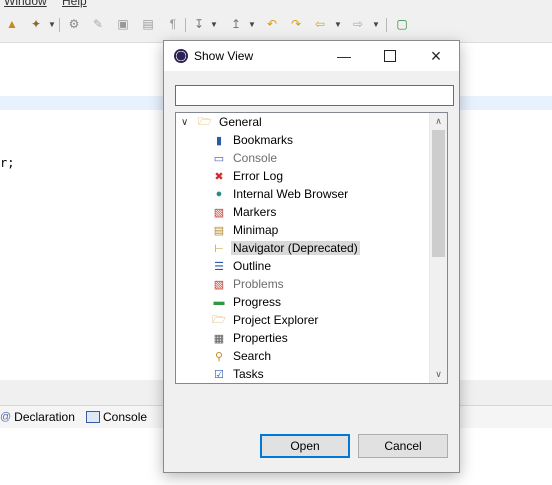 The height and width of the screenshot is (485, 552). Describe the element at coordinates (255, 212) in the screenshot. I see `tree-item-label: Markers` at that location.